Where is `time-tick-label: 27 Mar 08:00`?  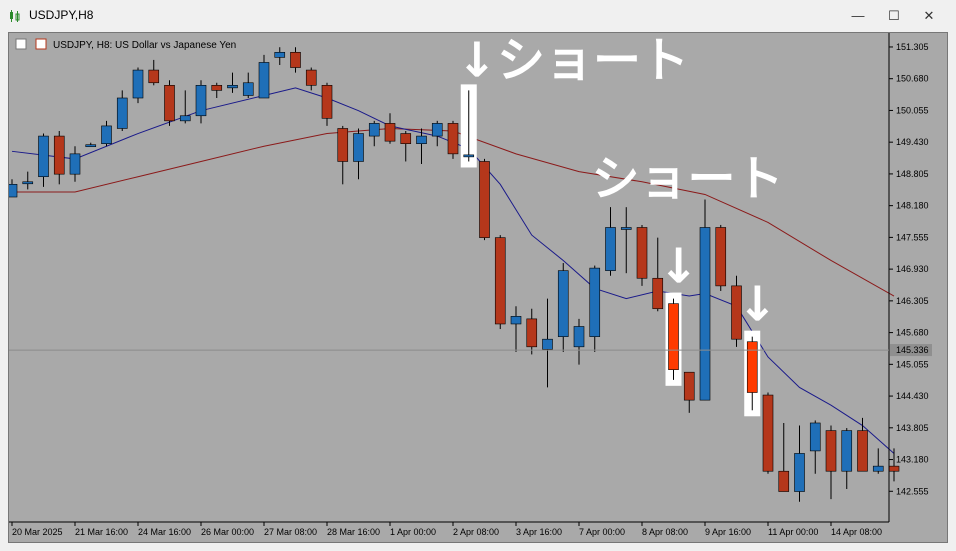
time-tick-label: 27 Mar 08:00 is located at coordinates (290, 532).